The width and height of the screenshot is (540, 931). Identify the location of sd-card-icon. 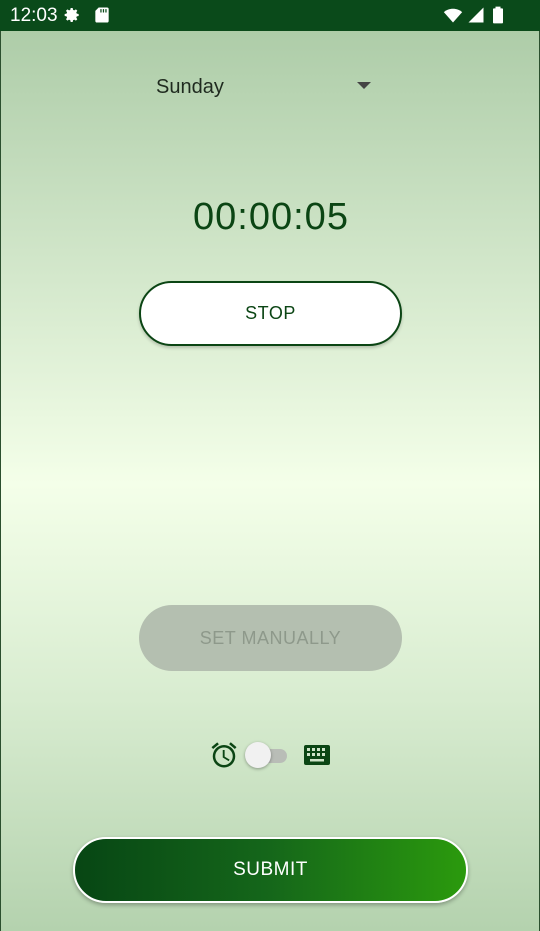
(102, 15).